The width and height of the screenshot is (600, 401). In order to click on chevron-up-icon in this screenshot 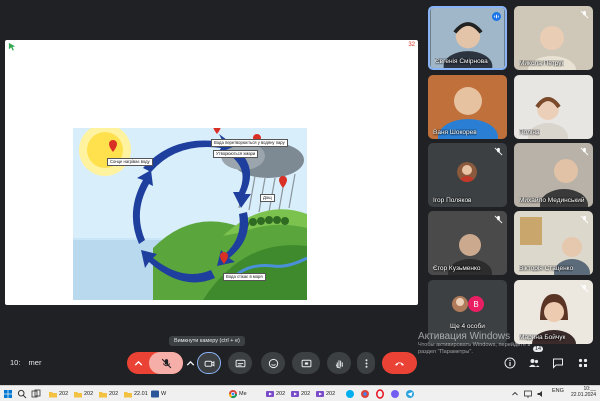, I will do `click(190, 363)`.